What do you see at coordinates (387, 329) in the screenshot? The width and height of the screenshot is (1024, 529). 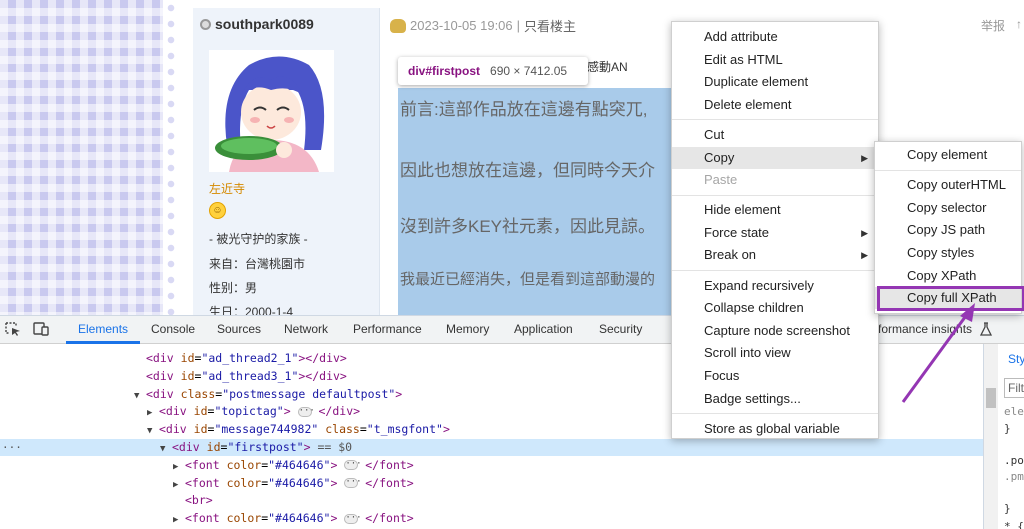 I see `tab-performance: Performance` at bounding box center [387, 329].